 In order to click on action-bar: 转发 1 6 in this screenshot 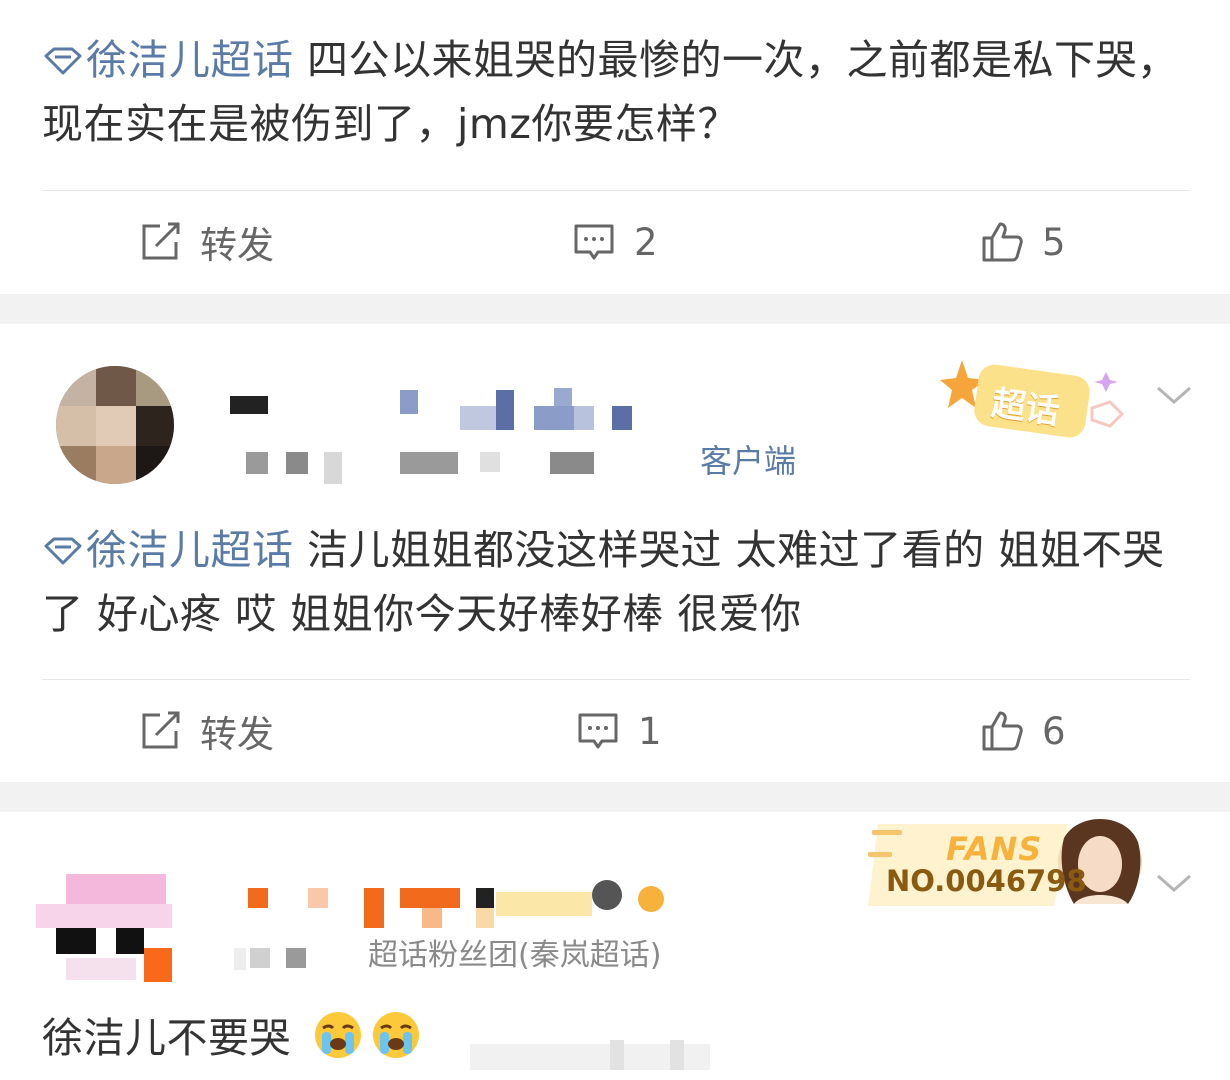, I will do `click(615, 731)`.